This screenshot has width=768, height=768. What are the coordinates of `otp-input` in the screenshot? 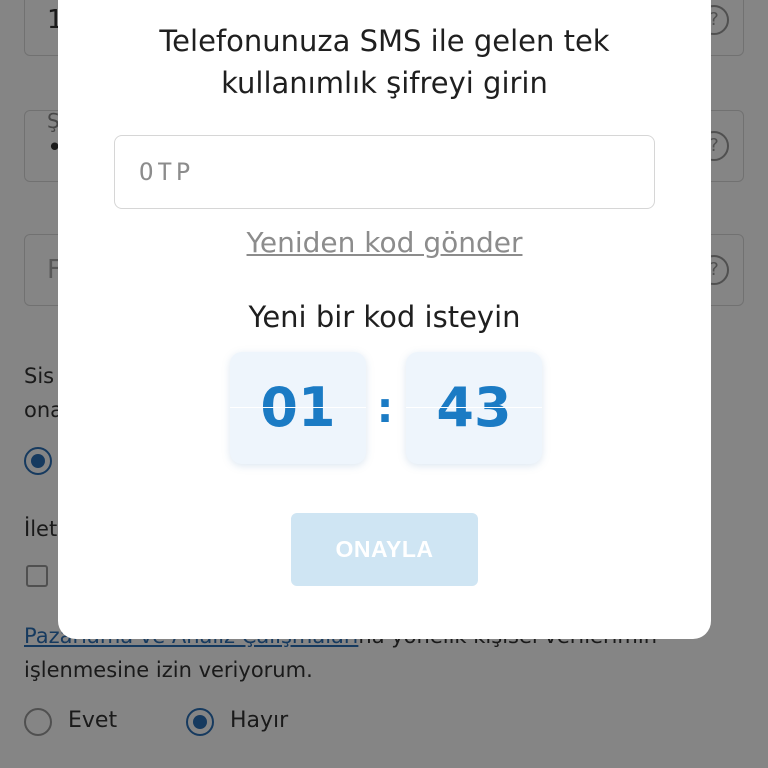 It's located at (384, 172).